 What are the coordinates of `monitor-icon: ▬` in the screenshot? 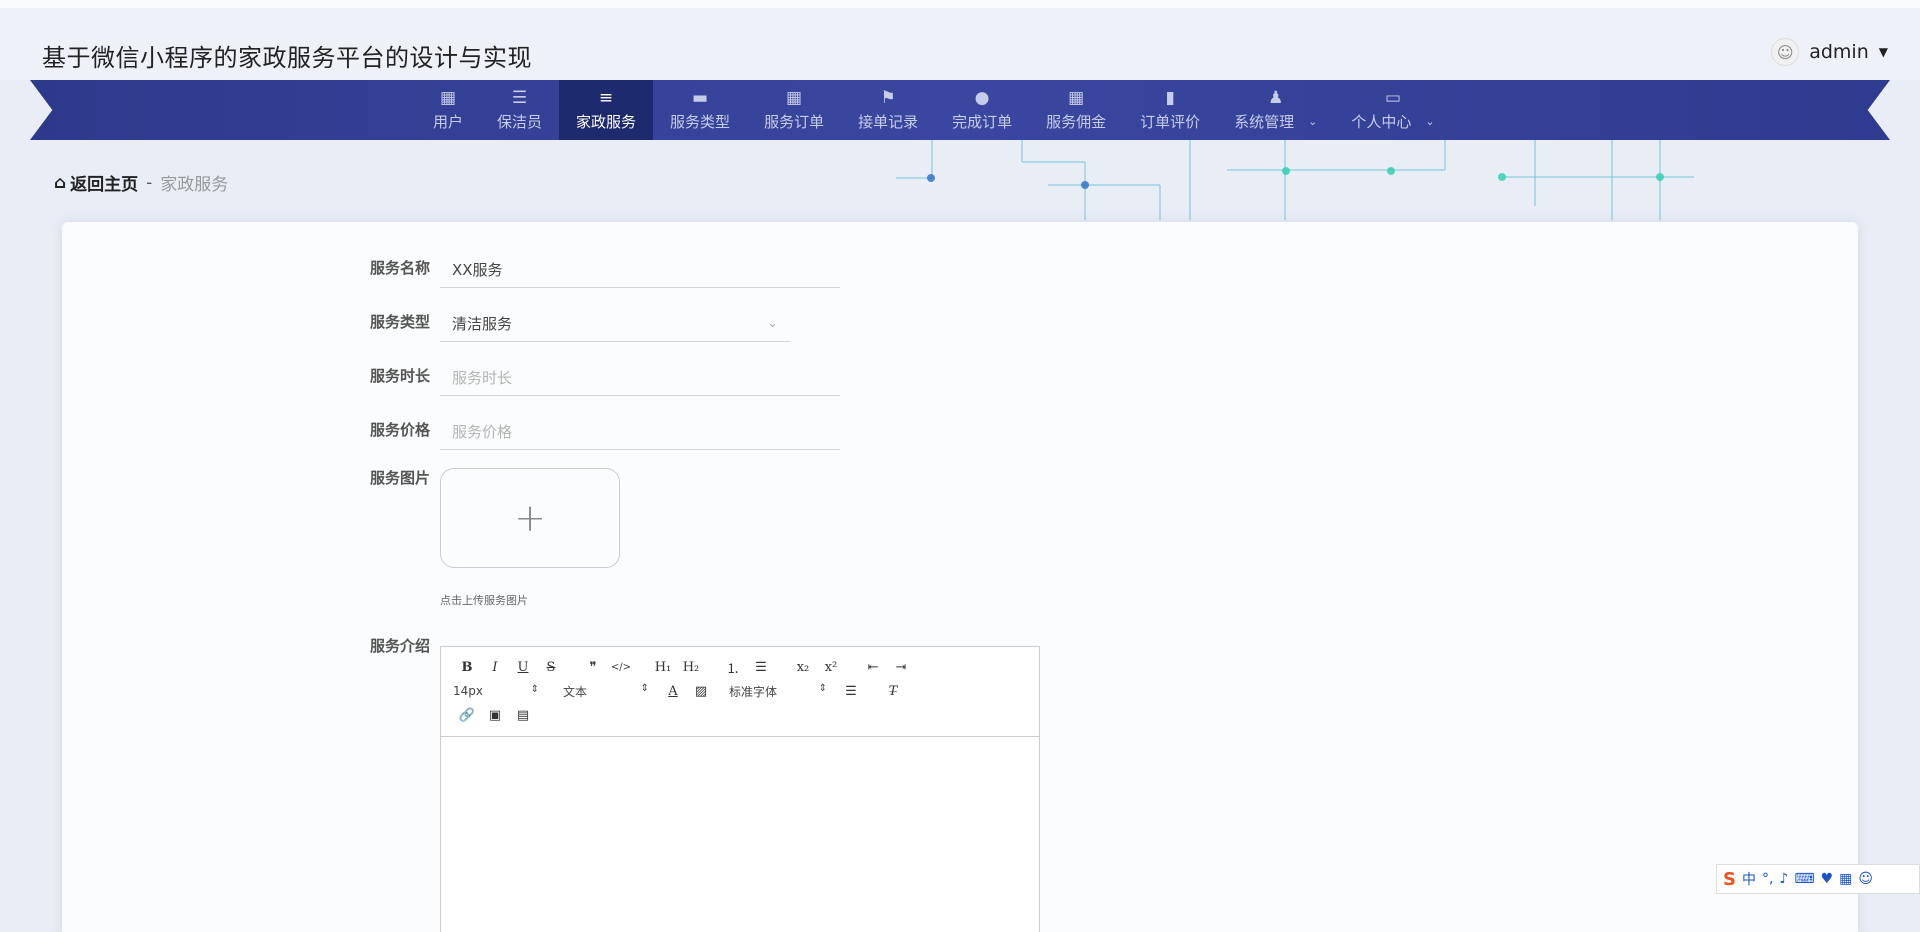 It's located at (700, 97).